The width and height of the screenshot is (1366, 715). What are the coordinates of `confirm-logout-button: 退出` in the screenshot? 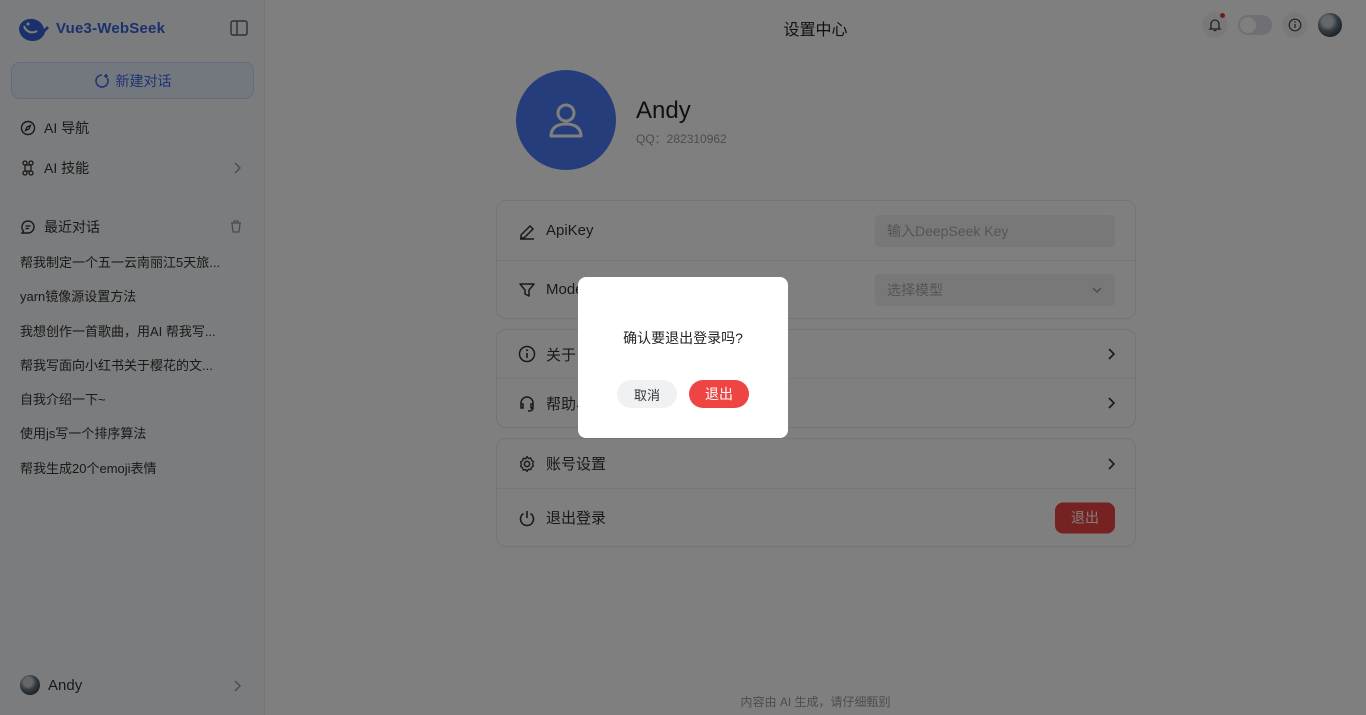 It's located at (719, 394).